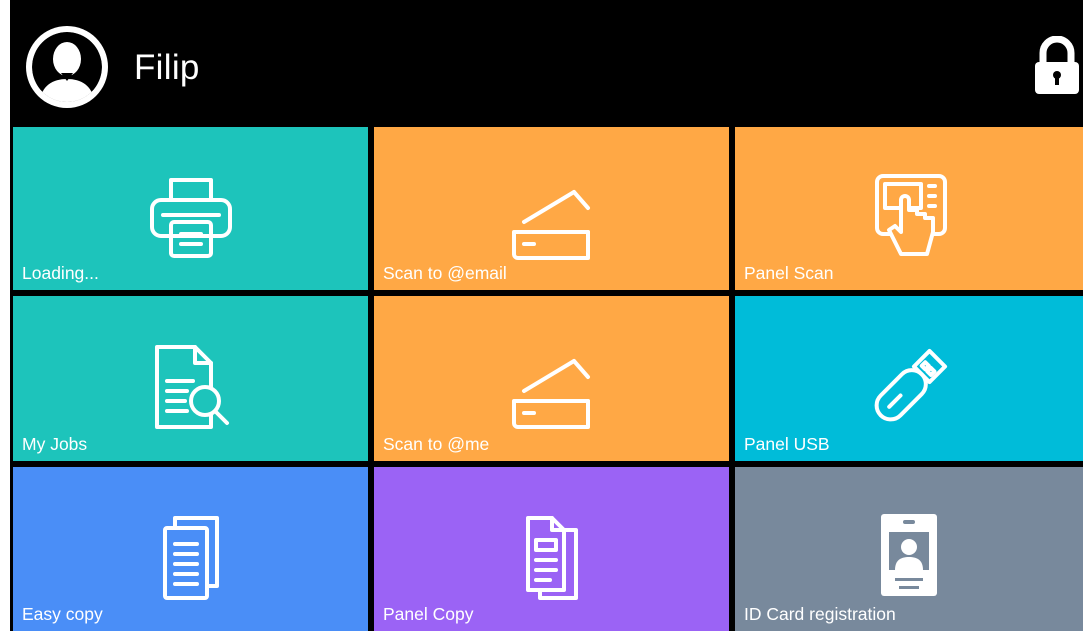  What do you see at coordinates (909, 558) in the screenshot?
I see `id-card-icon` at bounding box center [909, 558].